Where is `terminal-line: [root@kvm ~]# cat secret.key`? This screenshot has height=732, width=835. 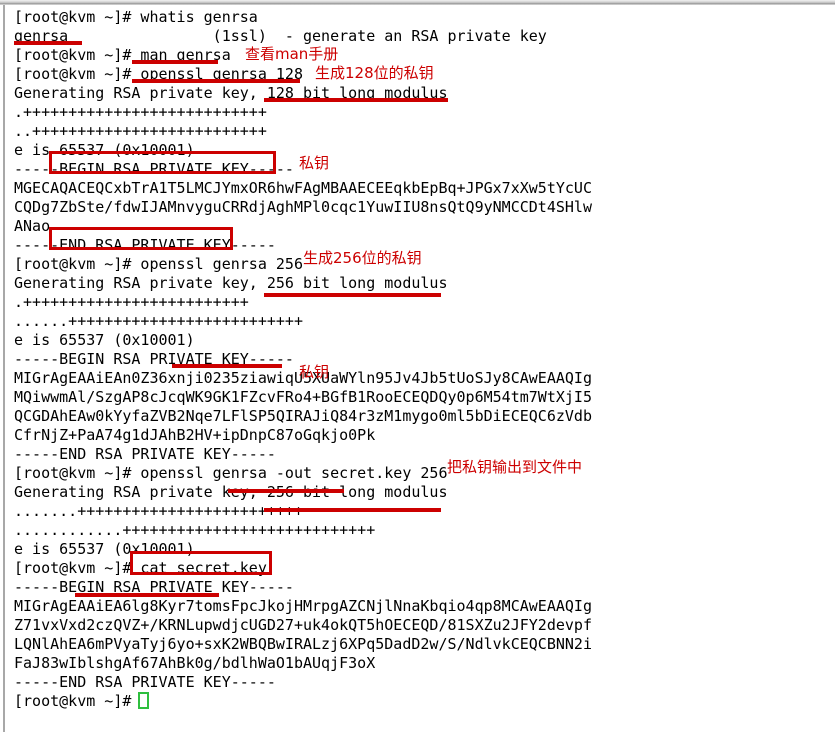 terminal-line: [root@kvm ~]# cat secret.key is located at coordinates (140, 568).